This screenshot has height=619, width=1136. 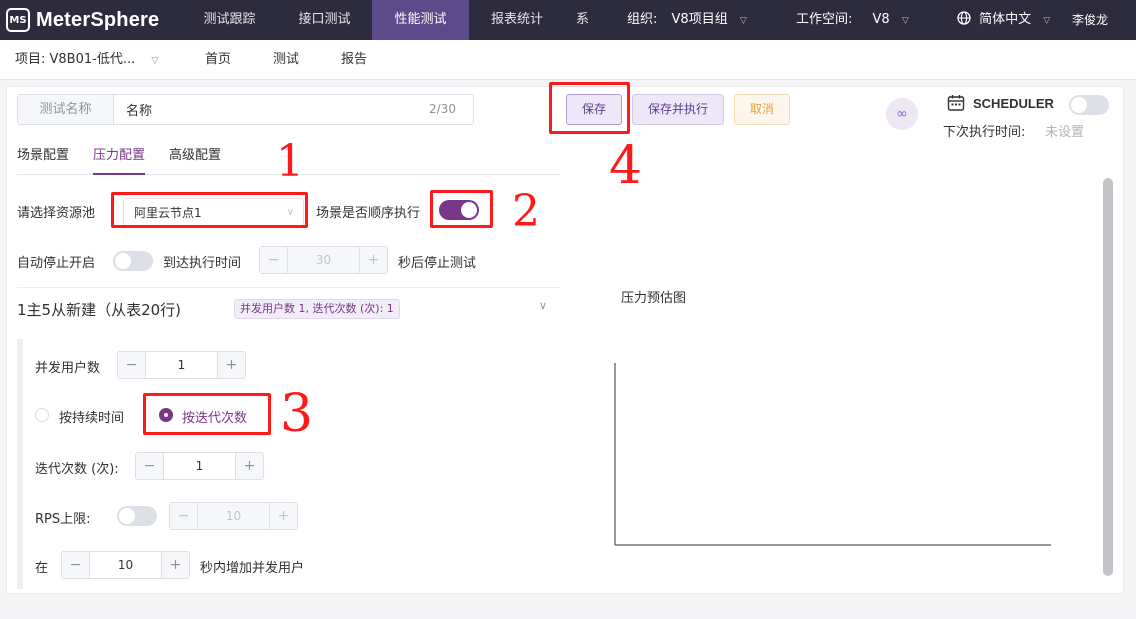 I want to click on language-value: 简体中文, so click(x=1005, y=19).